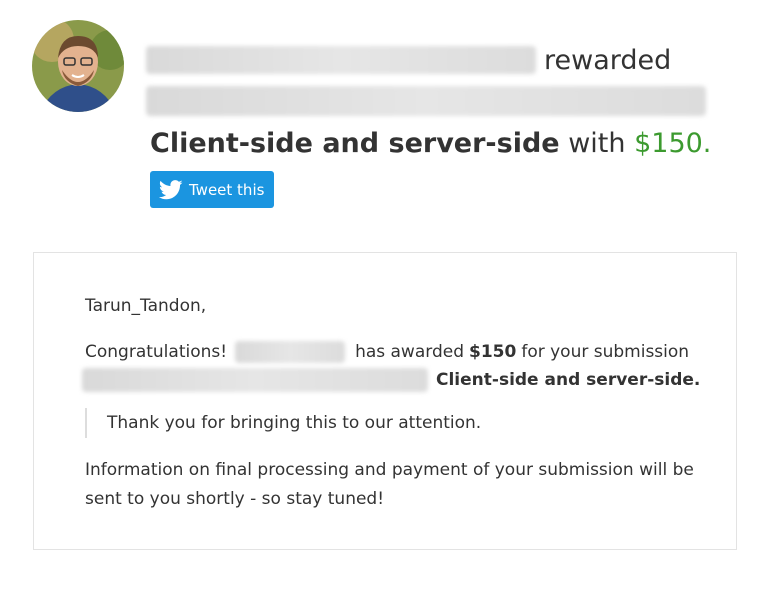 This screenshot has height=589, width=758. What do you see at coordinates (171, 189) in the screenshot?
I see `twitter-bird-icon` at bounding box center [171, 189].